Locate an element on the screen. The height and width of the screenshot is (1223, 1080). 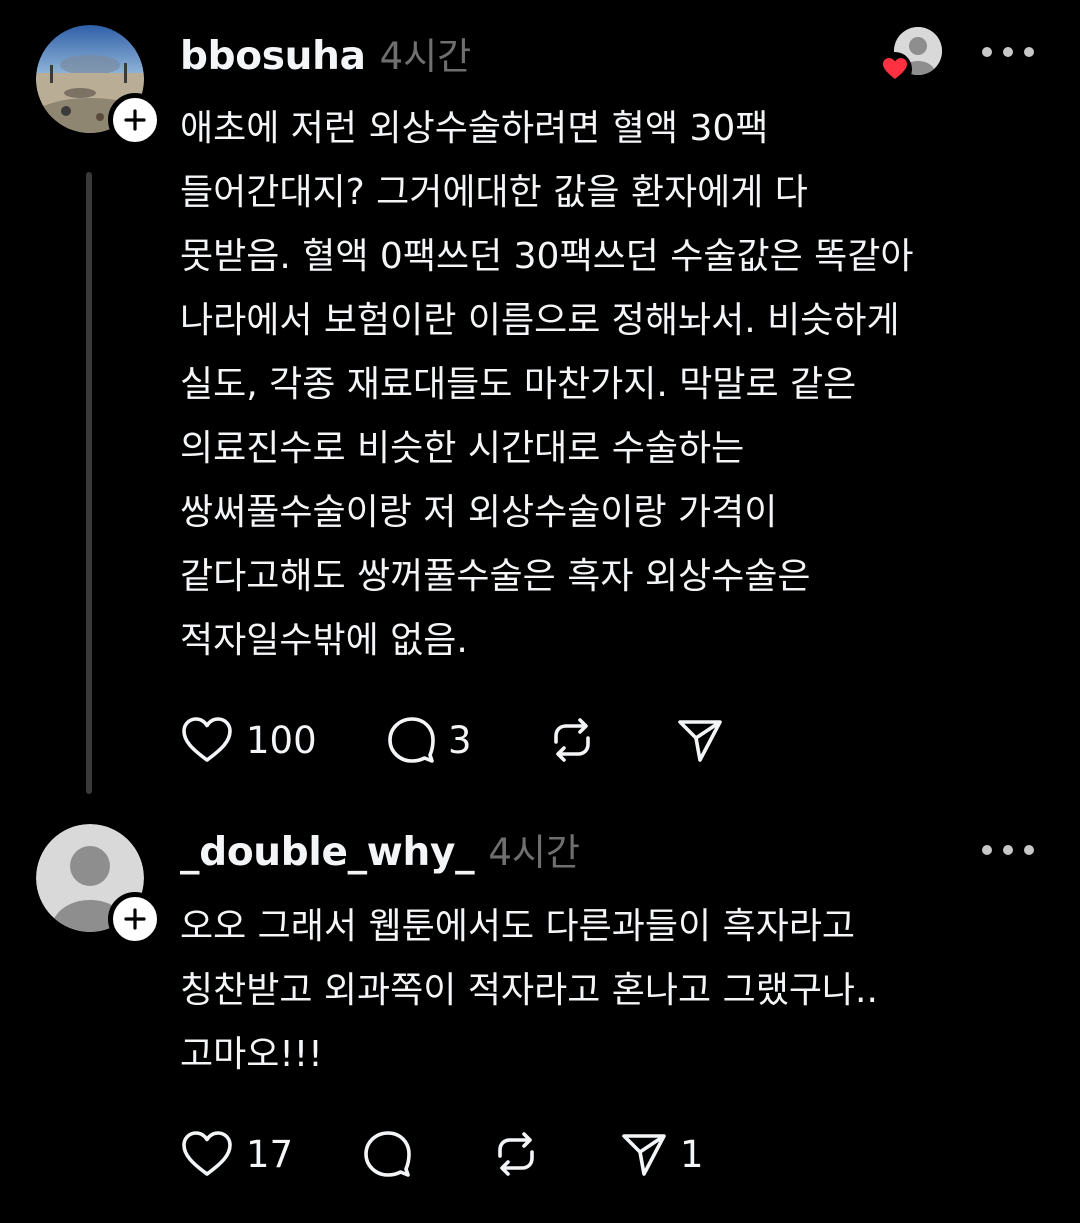
post-header: bbosuha 4시간 is located at coordinates (325, 54).